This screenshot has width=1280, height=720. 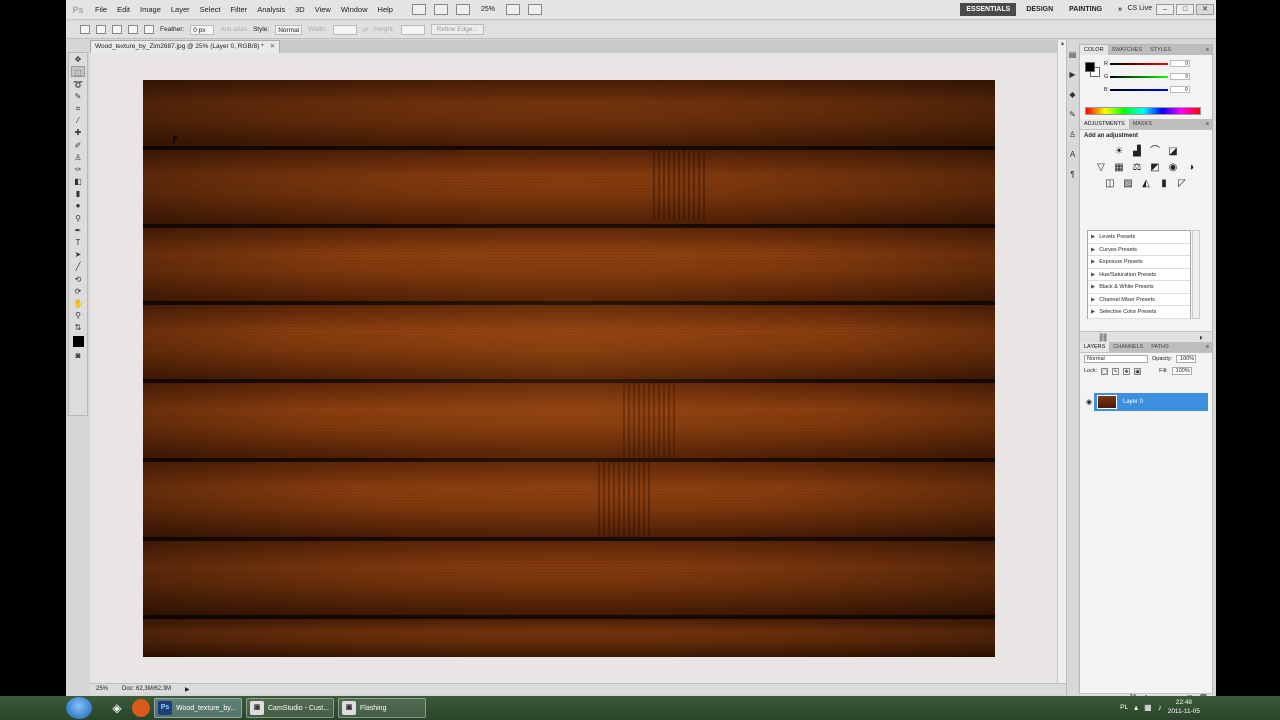 I want to click on adjustment-options-icon: ◐, so click(x=1201, y=337).